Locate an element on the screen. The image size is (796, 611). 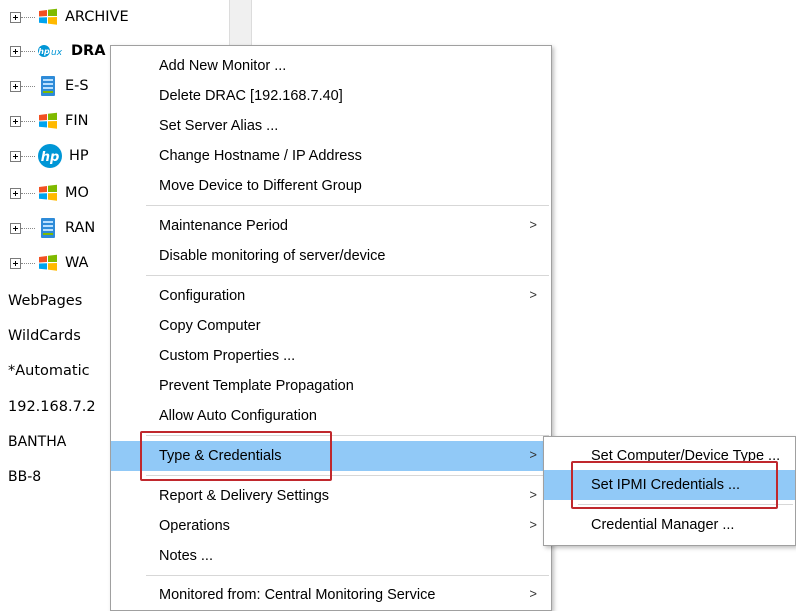
menu-item-move-device: Move Device to Different Group is located at coordinates (331, 186).